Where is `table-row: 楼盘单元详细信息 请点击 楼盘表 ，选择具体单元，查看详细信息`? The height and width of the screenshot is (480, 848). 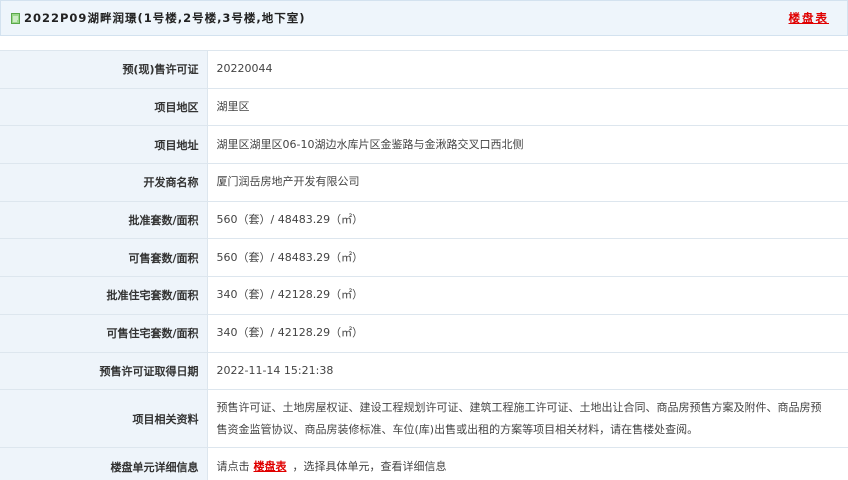
table-row: 楼盘单元详细信息 请点击 楼盘表 ，选择具体单元，查看详细信息 is located at coordinates (424, 463).